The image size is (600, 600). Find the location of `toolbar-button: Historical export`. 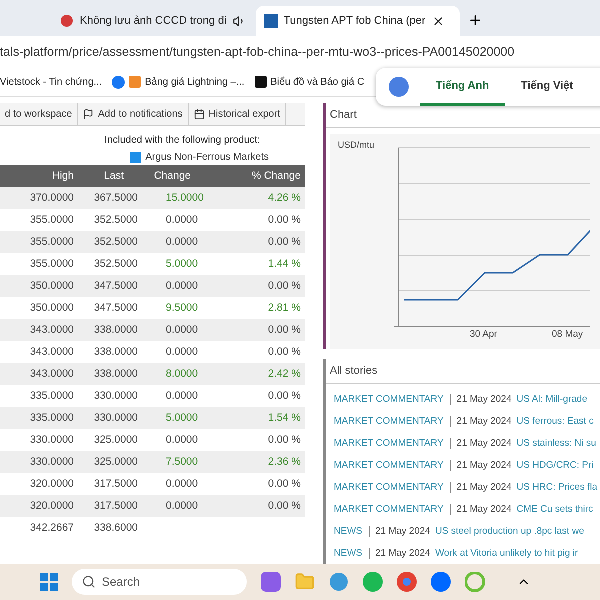

toolbar-button: Historical export is located at coordinates (237, 114).